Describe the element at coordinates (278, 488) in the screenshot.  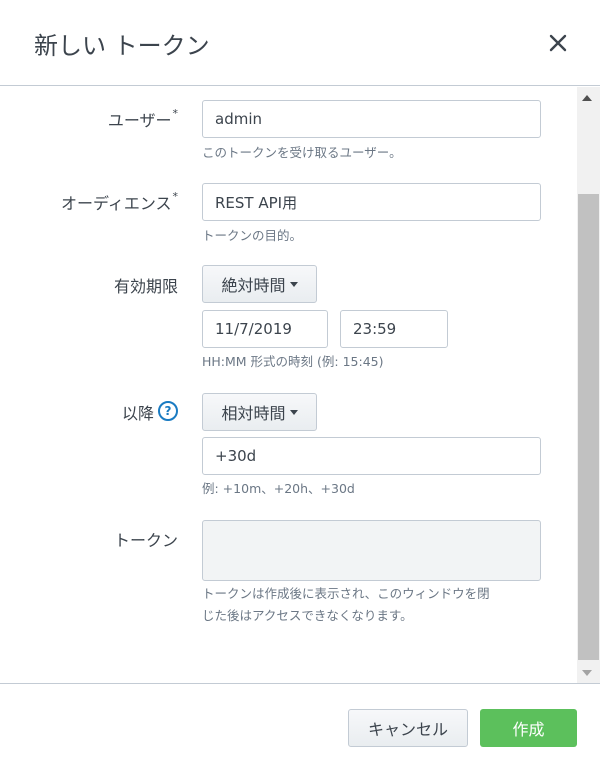
I see `not-before-help-text: 例: +10m、+20h、+30d` at that location.